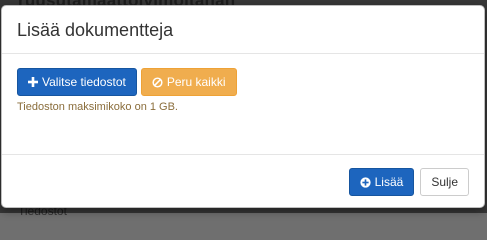 The image size is (487, 240). I want to click on max-file-size-note: Tiedoston maksimikoko on 1 GB., so click(97, 107).